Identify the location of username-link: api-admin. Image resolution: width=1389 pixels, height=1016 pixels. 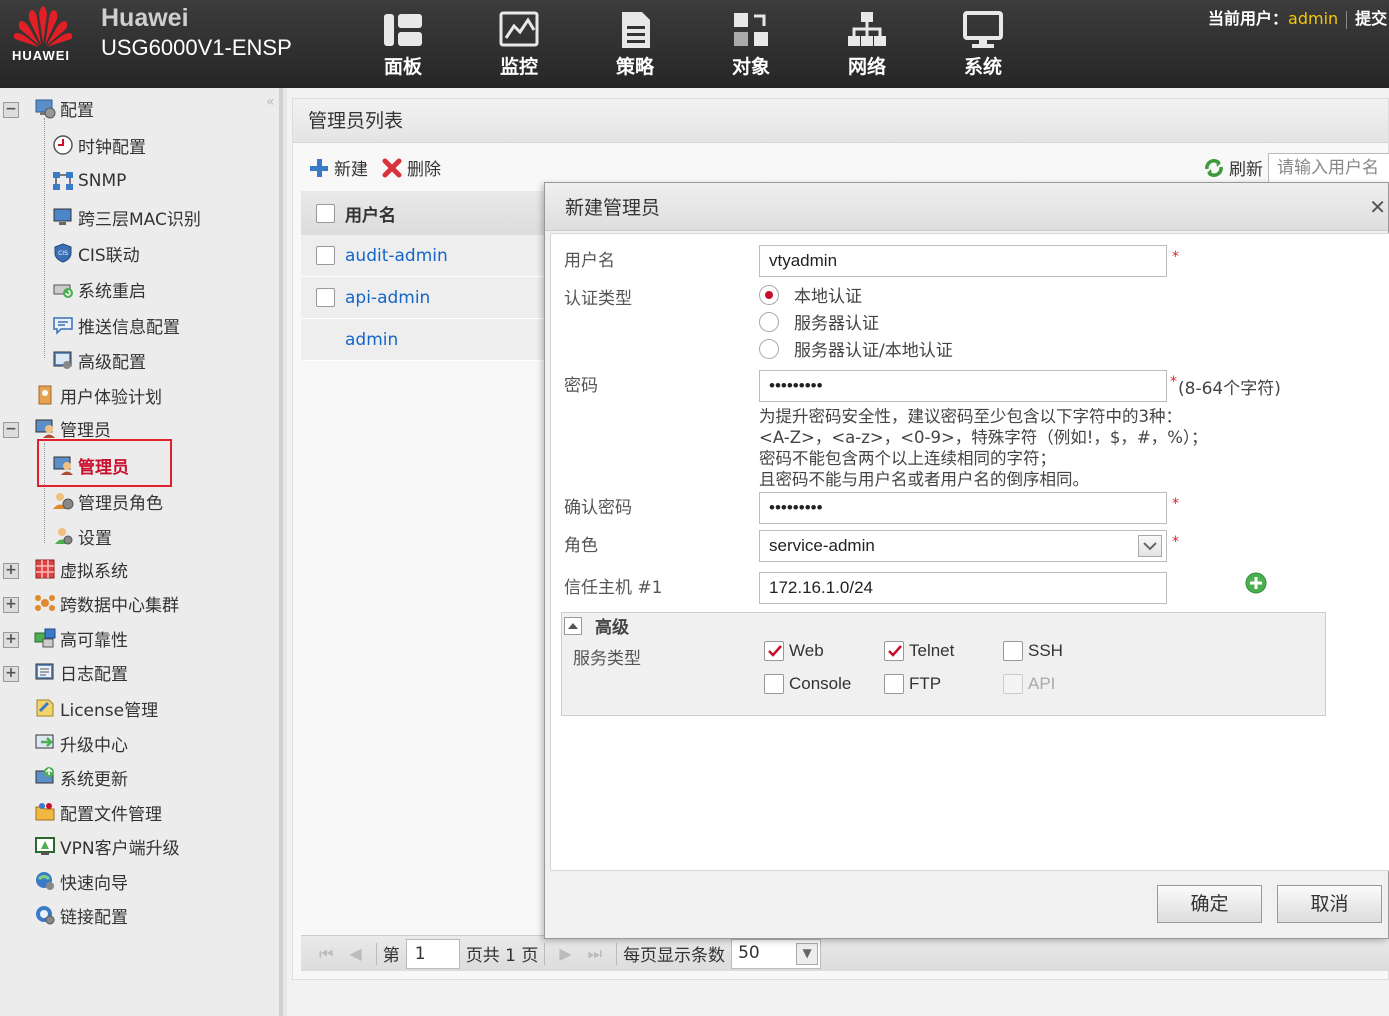
(387, 298).